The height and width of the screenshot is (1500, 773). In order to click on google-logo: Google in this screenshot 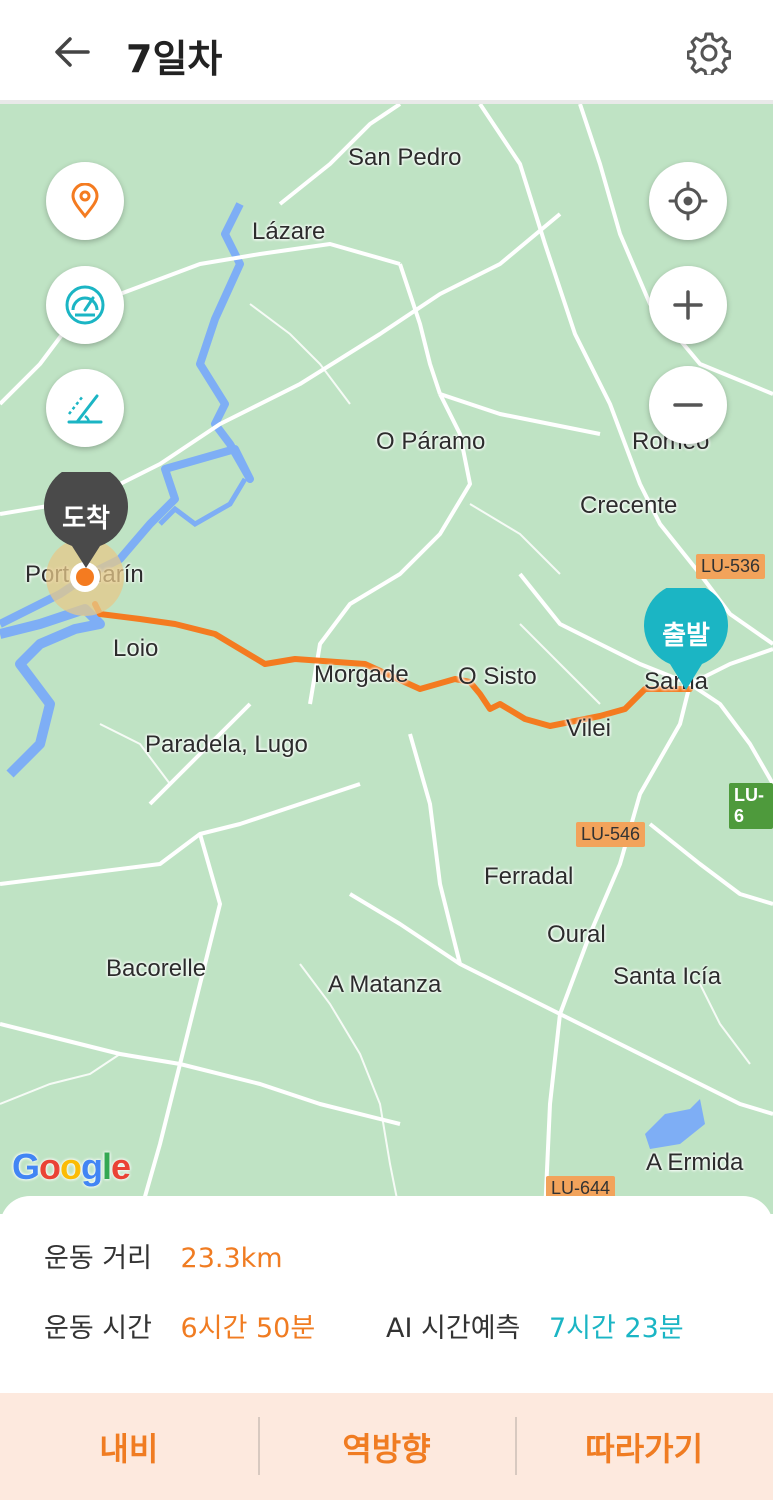, I will do `click(71, 1166)`.